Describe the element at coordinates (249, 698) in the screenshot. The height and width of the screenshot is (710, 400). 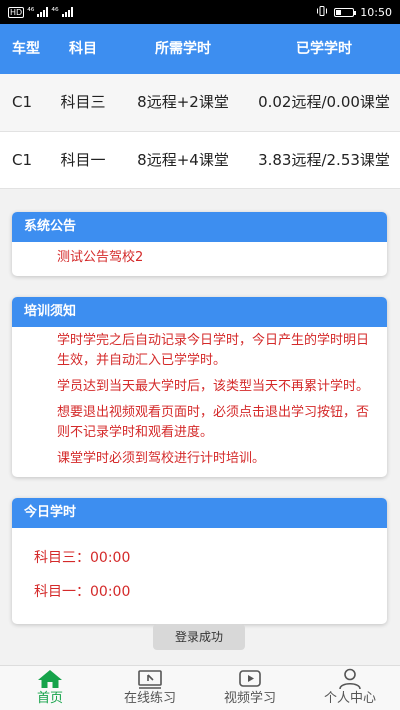
I see `tab-video-learning-label: 视频学习` at that location.